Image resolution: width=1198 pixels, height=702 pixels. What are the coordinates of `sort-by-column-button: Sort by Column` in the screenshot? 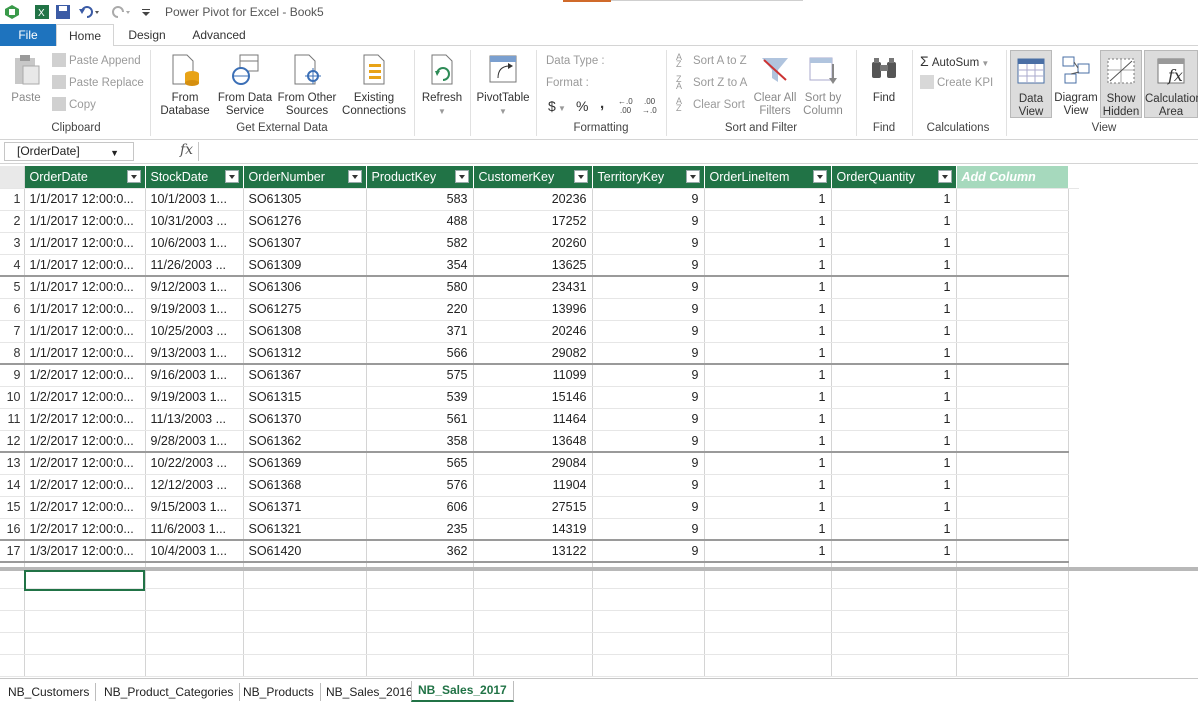 It's located at (823, 84).